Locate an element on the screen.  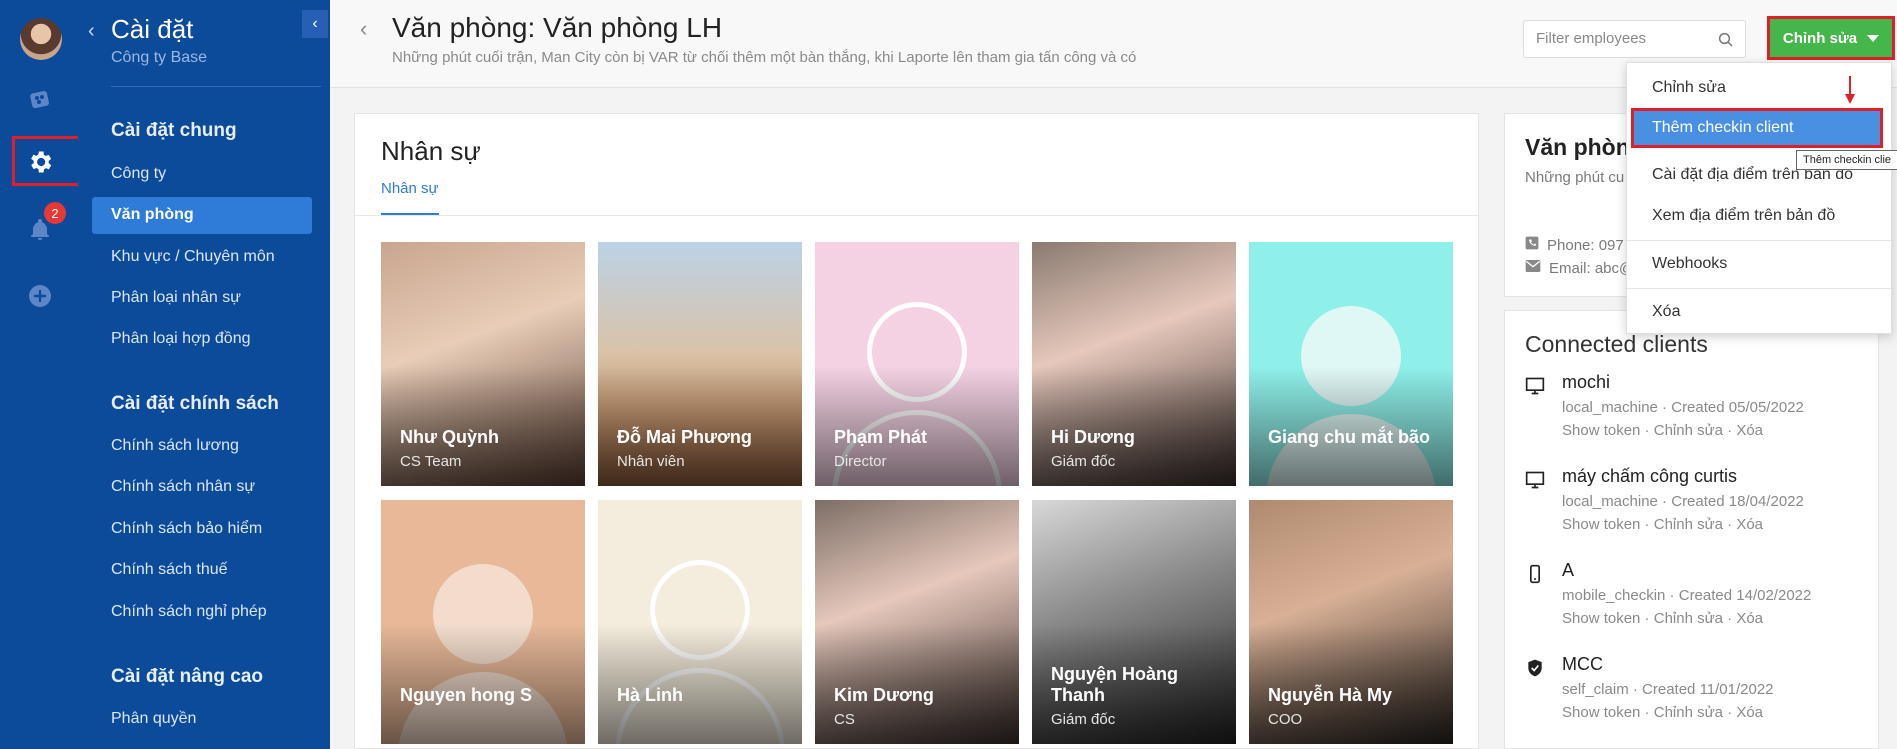
employee-role: CS is located at coordinates (844, 719).